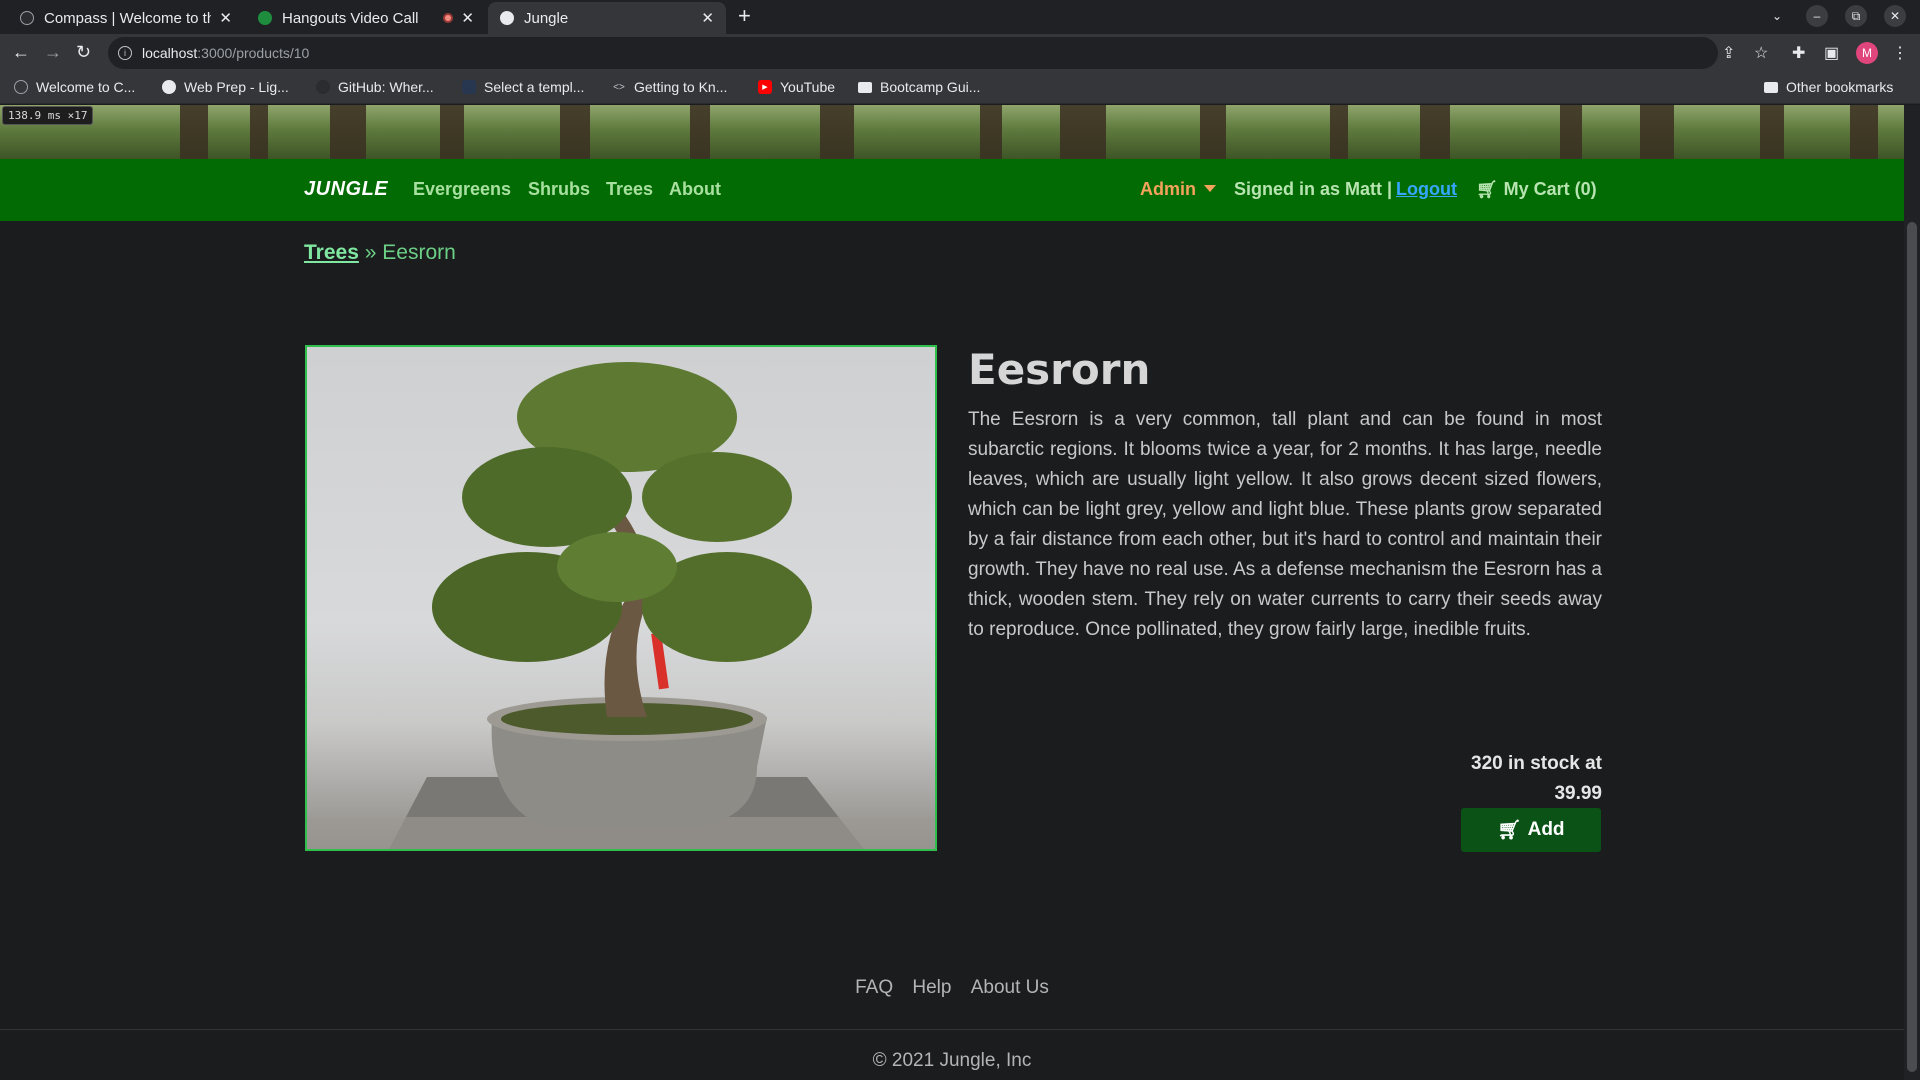 This screenshot has width=1920, height=1080. Describe the element at coordinates (1168, 189) in the screenshot. I see `admin-label: Admin` at that location.